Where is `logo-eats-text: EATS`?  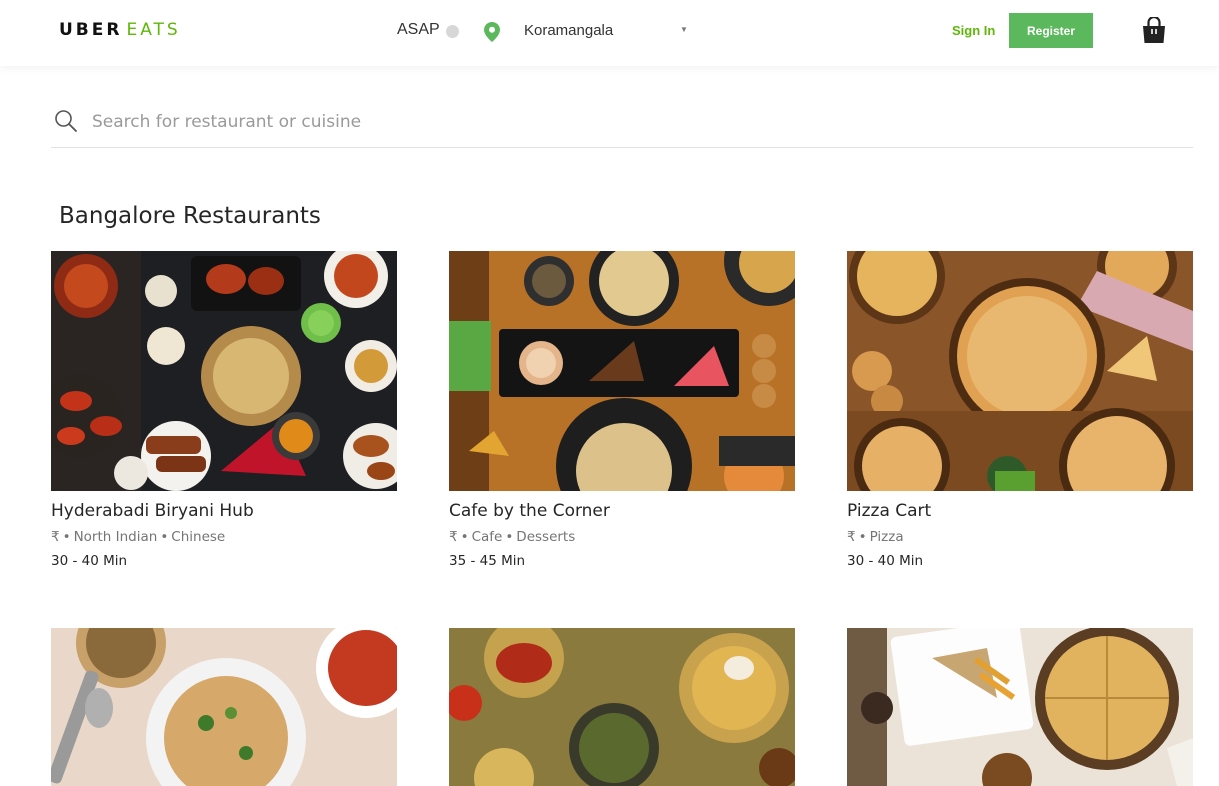 logo-eats-text: EATS is located at coordinates (153, 30).